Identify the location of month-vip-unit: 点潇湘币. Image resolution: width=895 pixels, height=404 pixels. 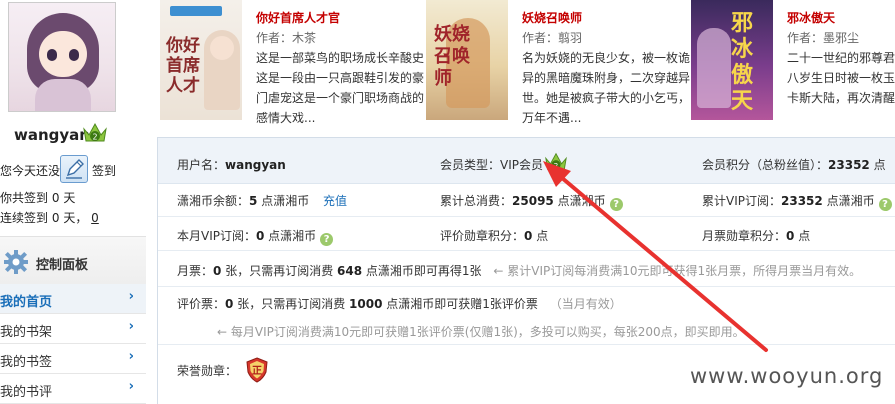
(290, 236).